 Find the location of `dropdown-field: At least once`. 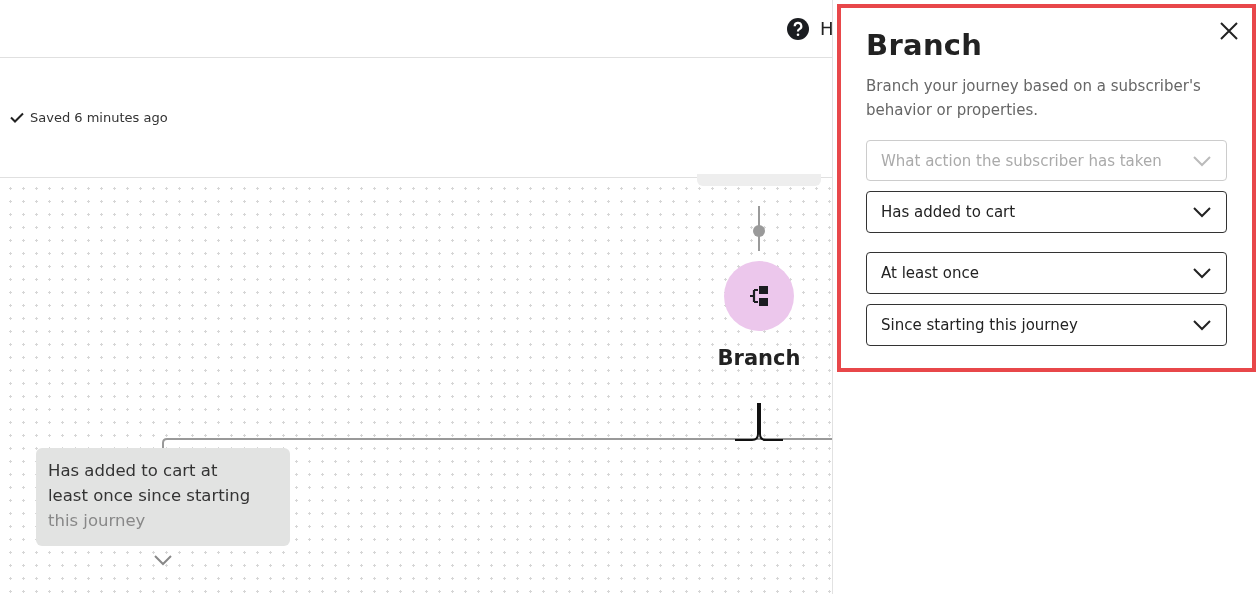

dropdown-field: At least once is located at coordinates (1046, 273).